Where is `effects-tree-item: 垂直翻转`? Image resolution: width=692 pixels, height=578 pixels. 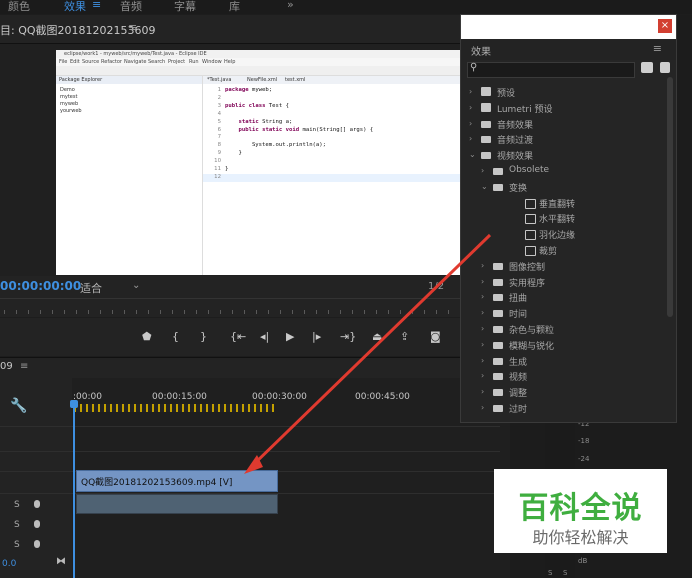
effects-tree-item: 垂直翻转 is located at coordinates (561, 204).